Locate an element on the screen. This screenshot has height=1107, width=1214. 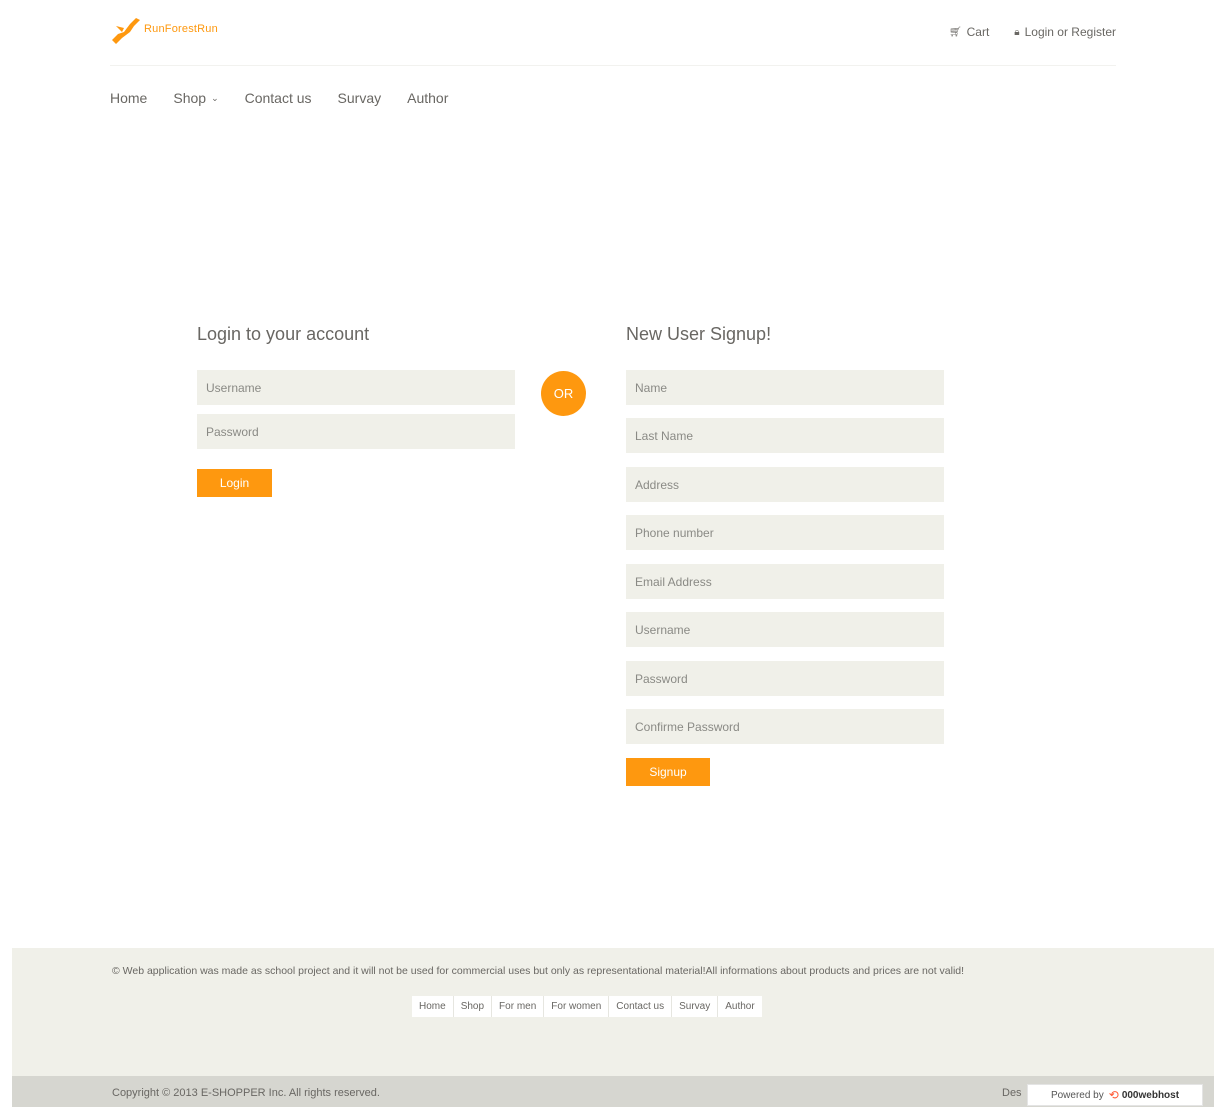
webhost-logo-icon: ⟲ is located at coordinates (1113, 1095).